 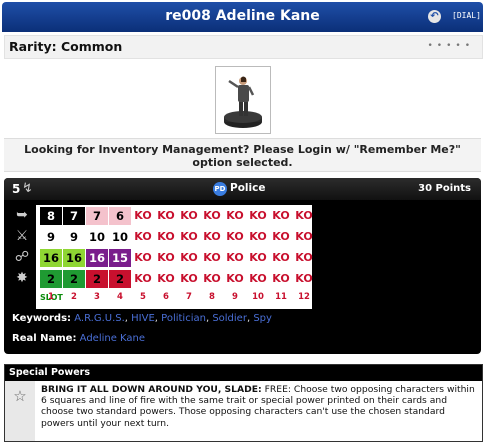 I want to click on slot-number: 7, so click(x=189, y=297).